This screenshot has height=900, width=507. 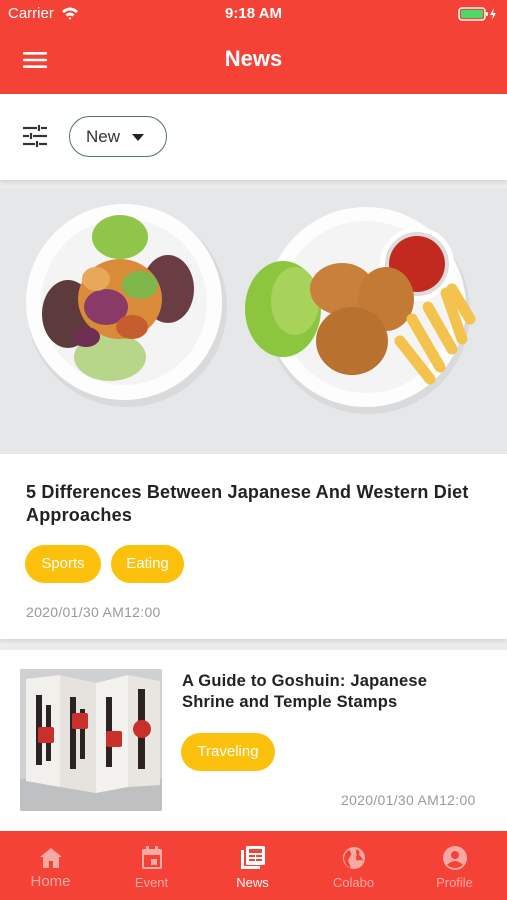 What do you see at coordinates (253, 137) in the screenshot?
I see `filter-bar: New` at bounding box center [253, 137].